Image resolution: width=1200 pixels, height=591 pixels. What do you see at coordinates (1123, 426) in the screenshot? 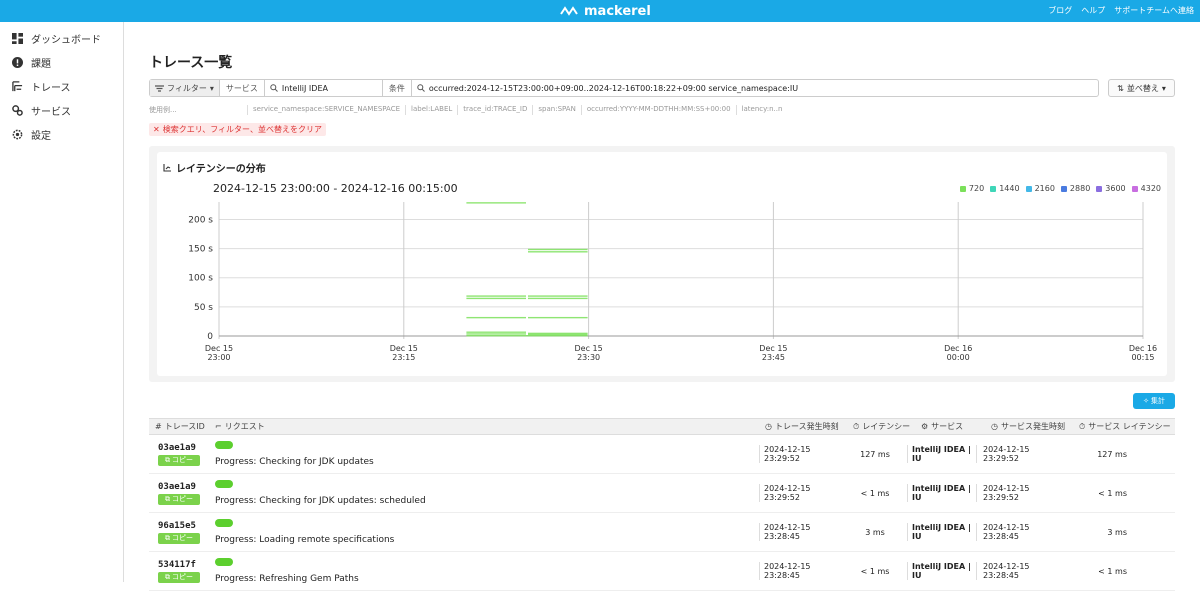
I see `header-service-latency: ⏱ サービス レイテンシー` at bounding box center [1123, 426].